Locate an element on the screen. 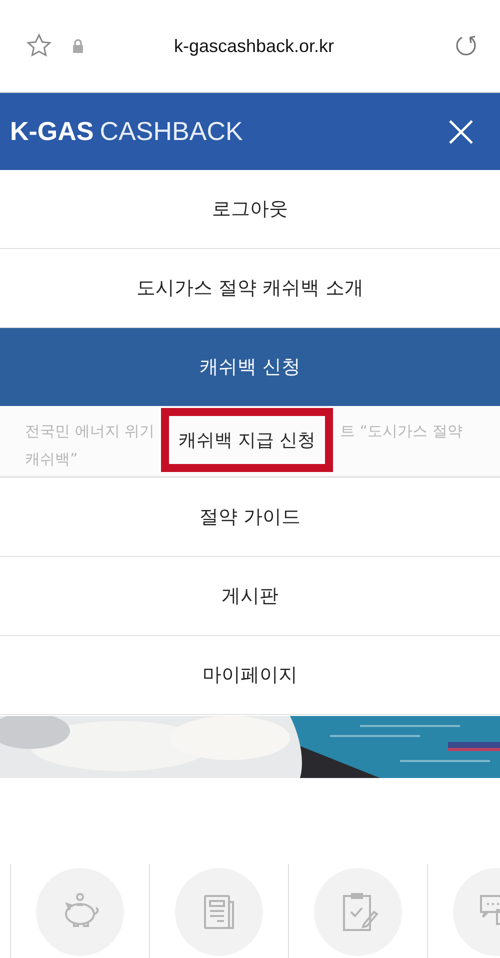 This screenshot has height=958, width=500. url-text: k-gascashback.or.kr is located at coordinates (254, 46).